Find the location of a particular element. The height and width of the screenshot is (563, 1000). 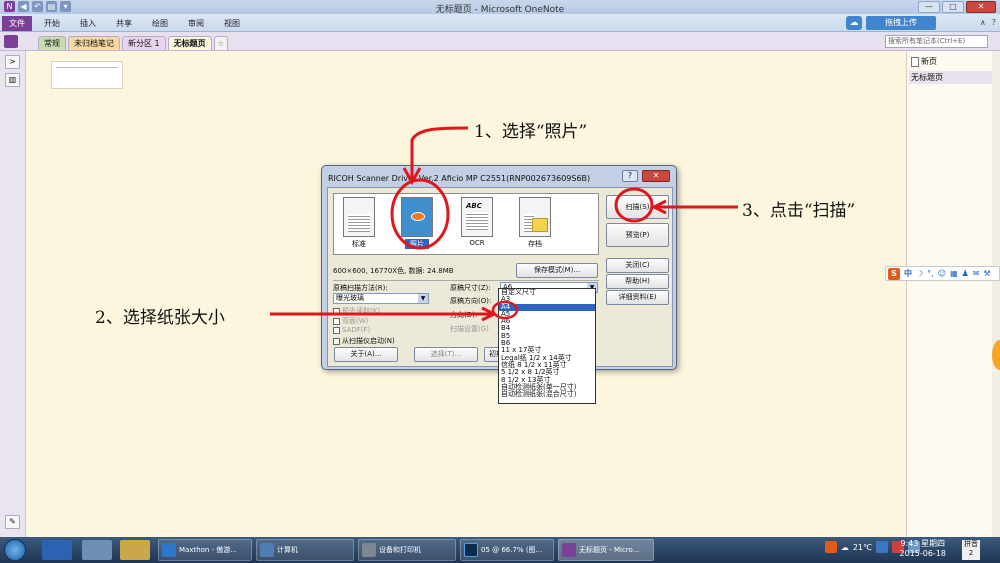

page-list-item: 无标题页 is located at coordinates (952, 77).